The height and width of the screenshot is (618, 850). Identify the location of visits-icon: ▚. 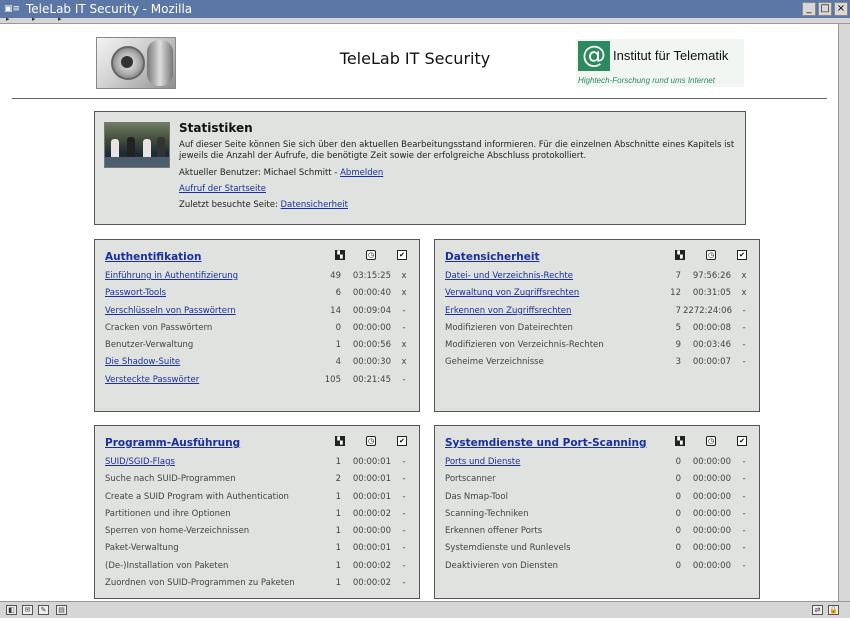
(680, 255).